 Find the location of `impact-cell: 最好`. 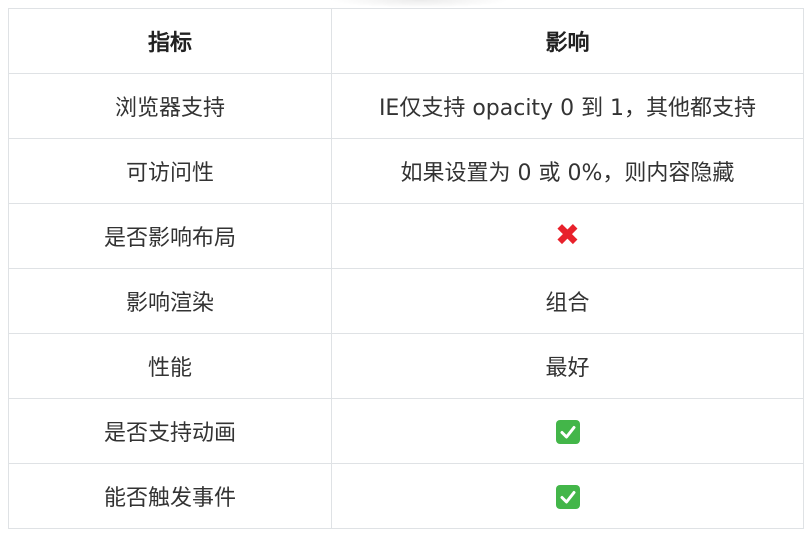

impact-cell: 最好 is located at coordinates (567, 366).